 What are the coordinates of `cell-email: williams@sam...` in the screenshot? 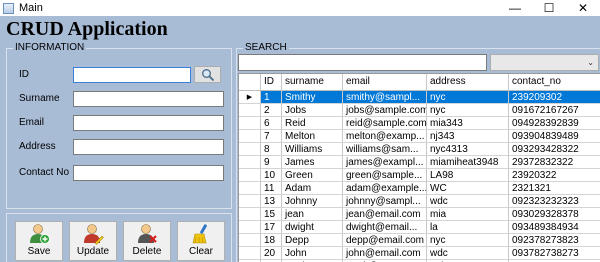 It's located at (385, 149).